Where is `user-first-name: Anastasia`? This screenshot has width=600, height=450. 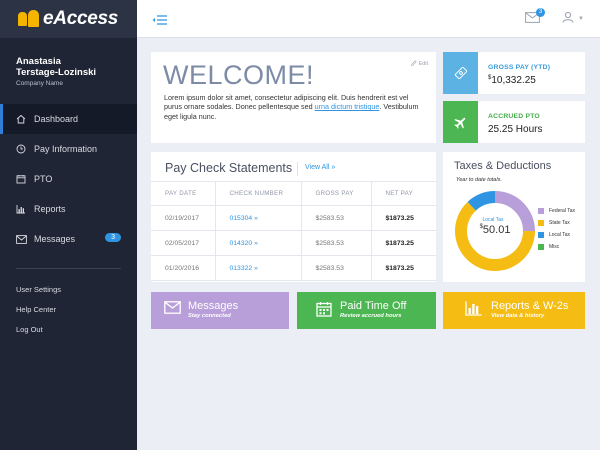
user-first-name: Anastasia is located at coordinates (68, 61).